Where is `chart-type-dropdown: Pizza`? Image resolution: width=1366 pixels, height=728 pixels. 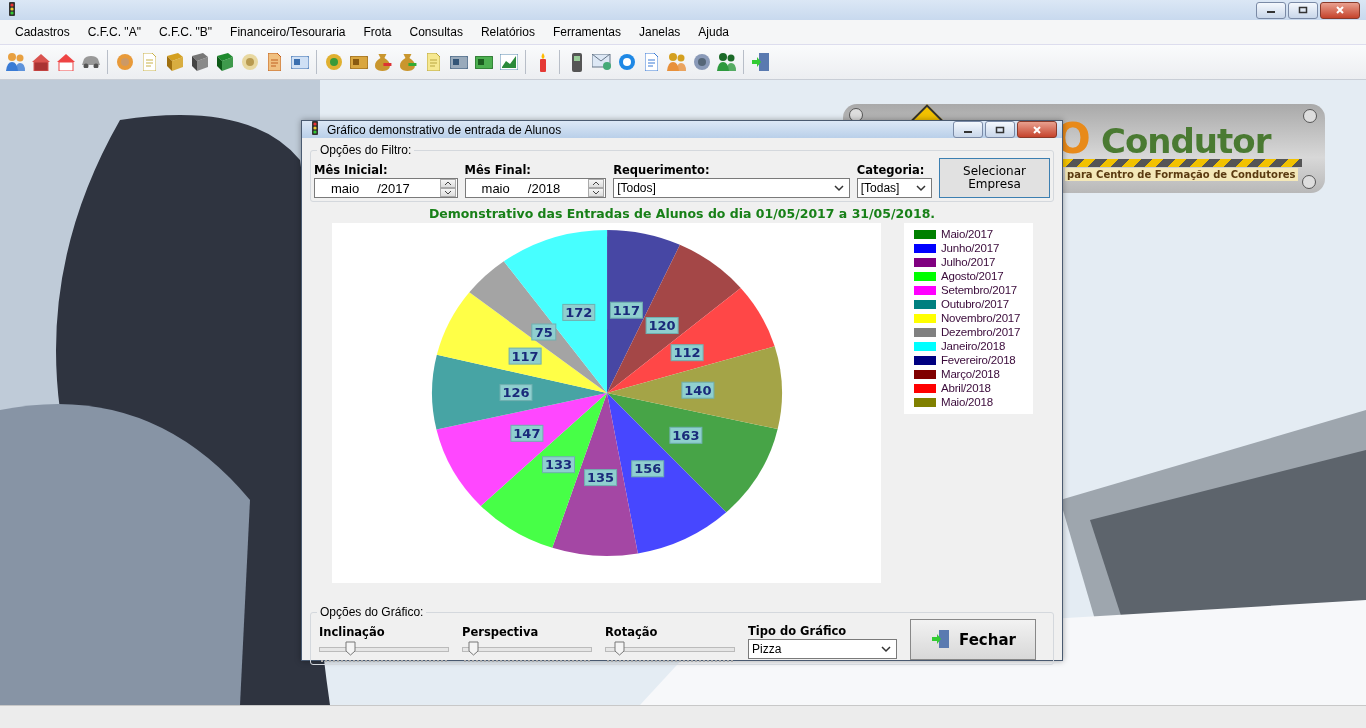 chart-type-dropdown: Pizza is located at coordinates (822, 649).